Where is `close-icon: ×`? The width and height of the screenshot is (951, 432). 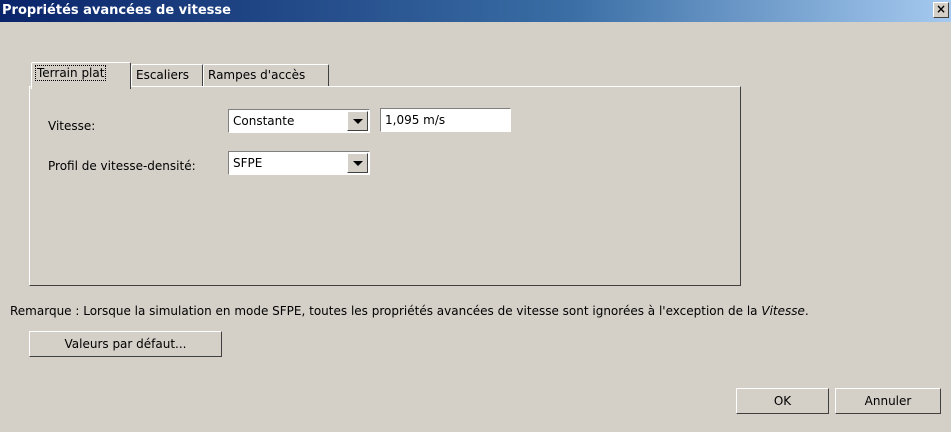 close-icon: × is located at coordinates (941, 9).